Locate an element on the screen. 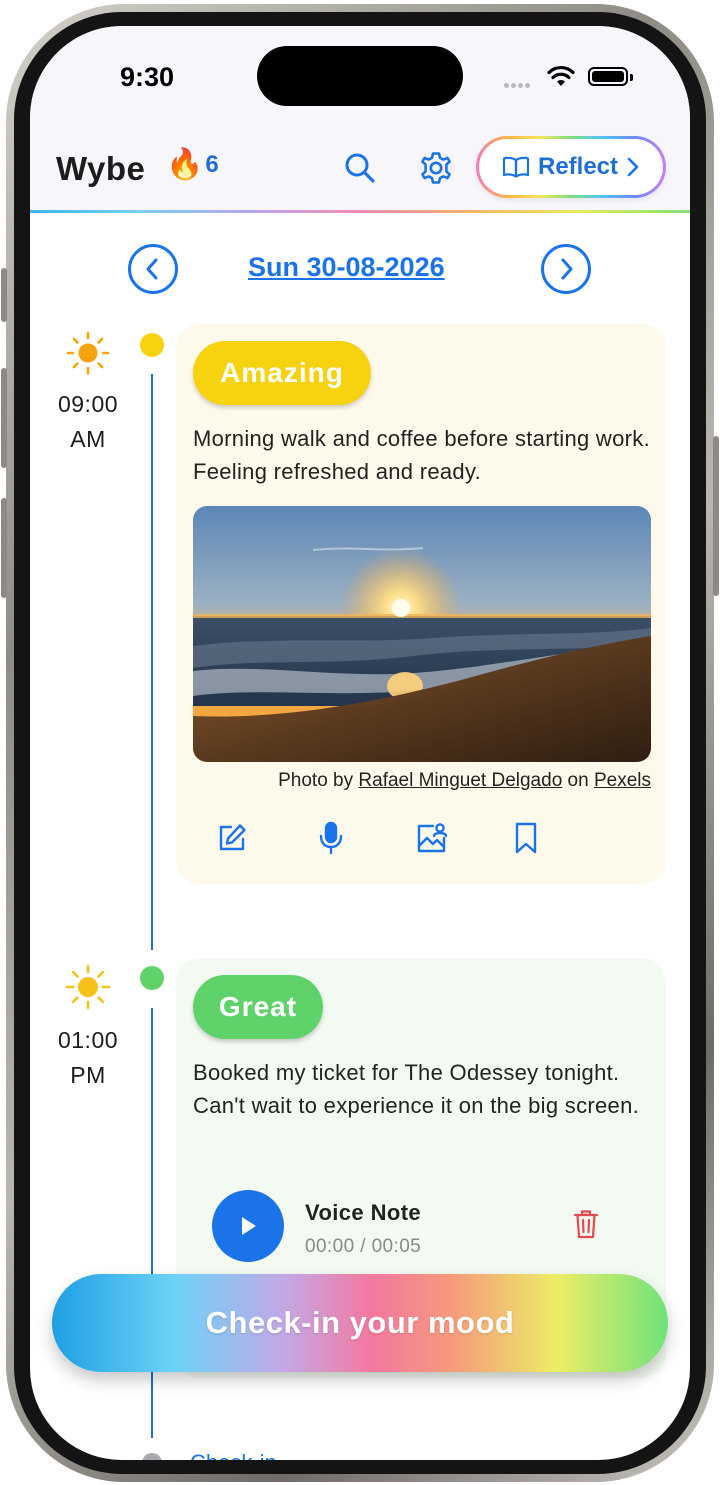  edit-icon is located at coordinates (232, 837).